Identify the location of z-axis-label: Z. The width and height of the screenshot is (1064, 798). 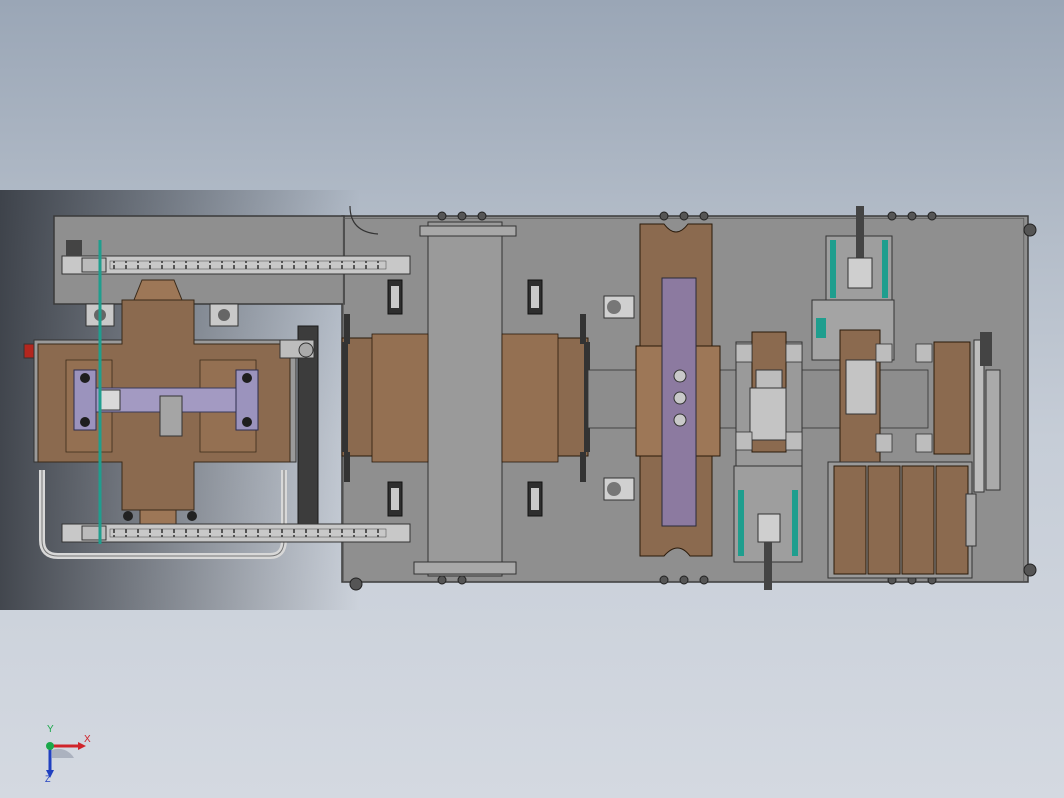
(48, 779).